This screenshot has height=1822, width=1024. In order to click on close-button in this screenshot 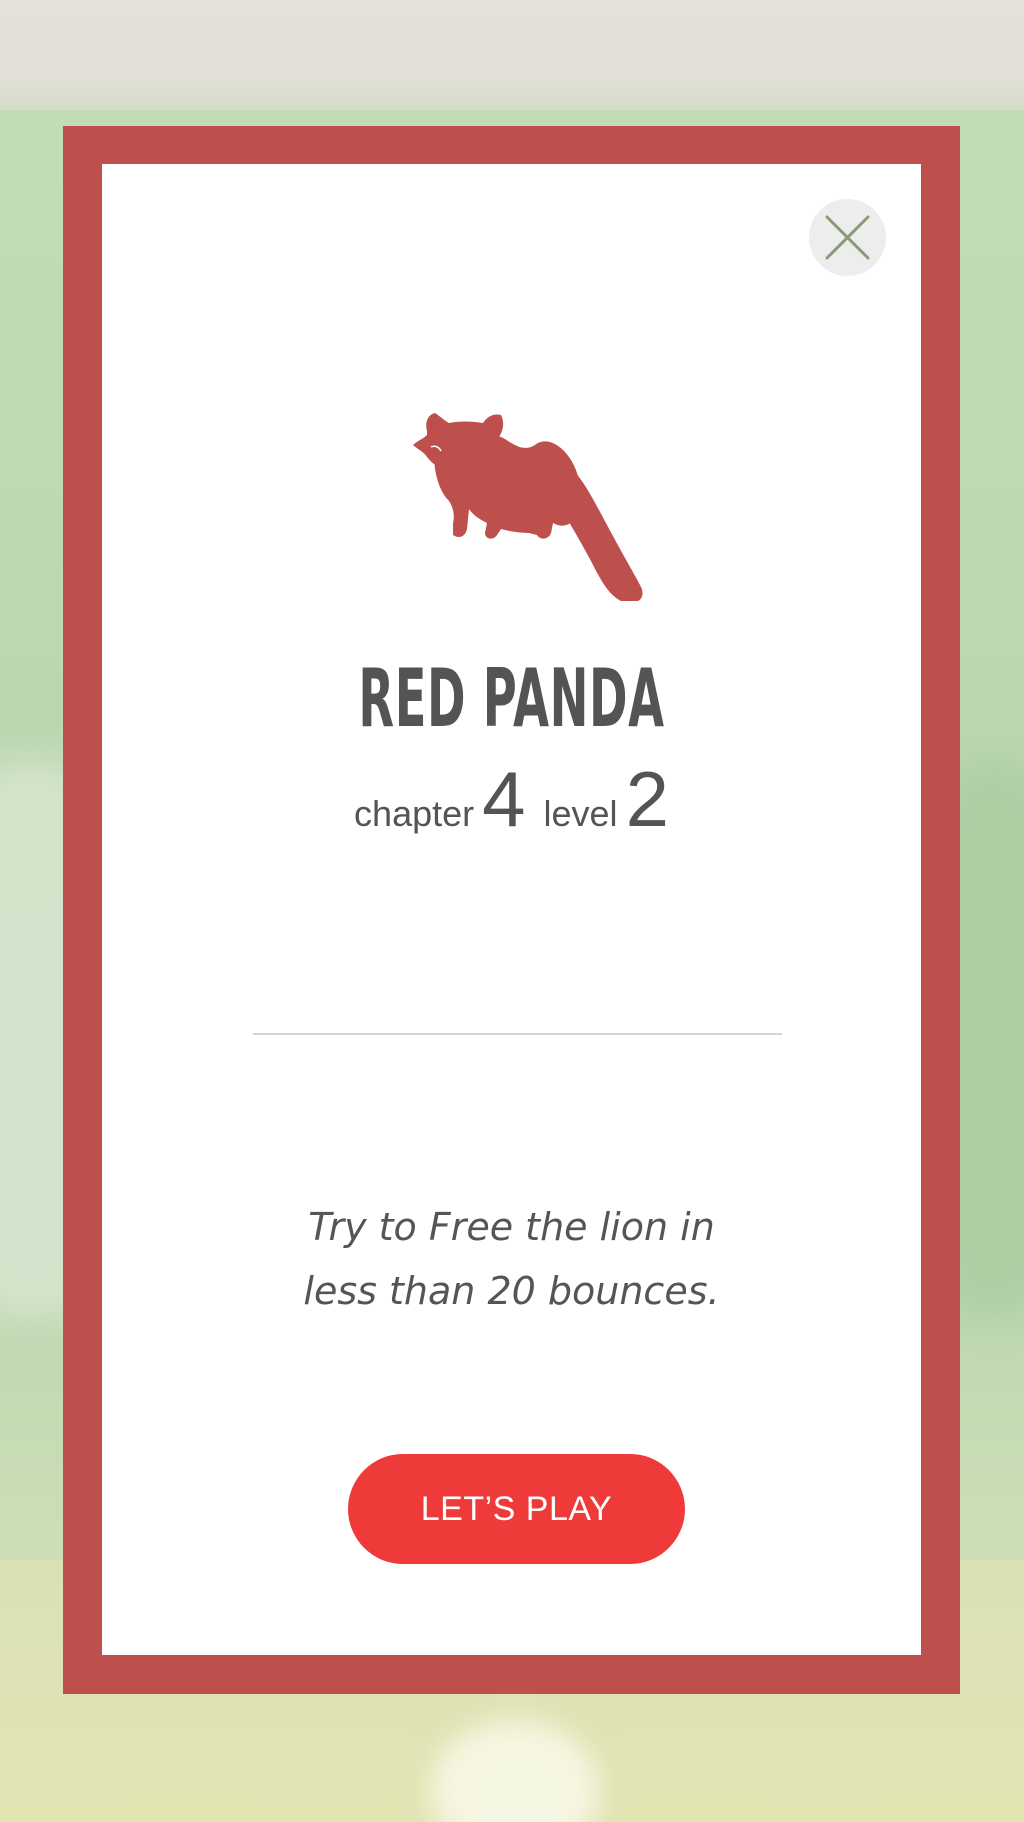, I will do `click(847, 237)`.